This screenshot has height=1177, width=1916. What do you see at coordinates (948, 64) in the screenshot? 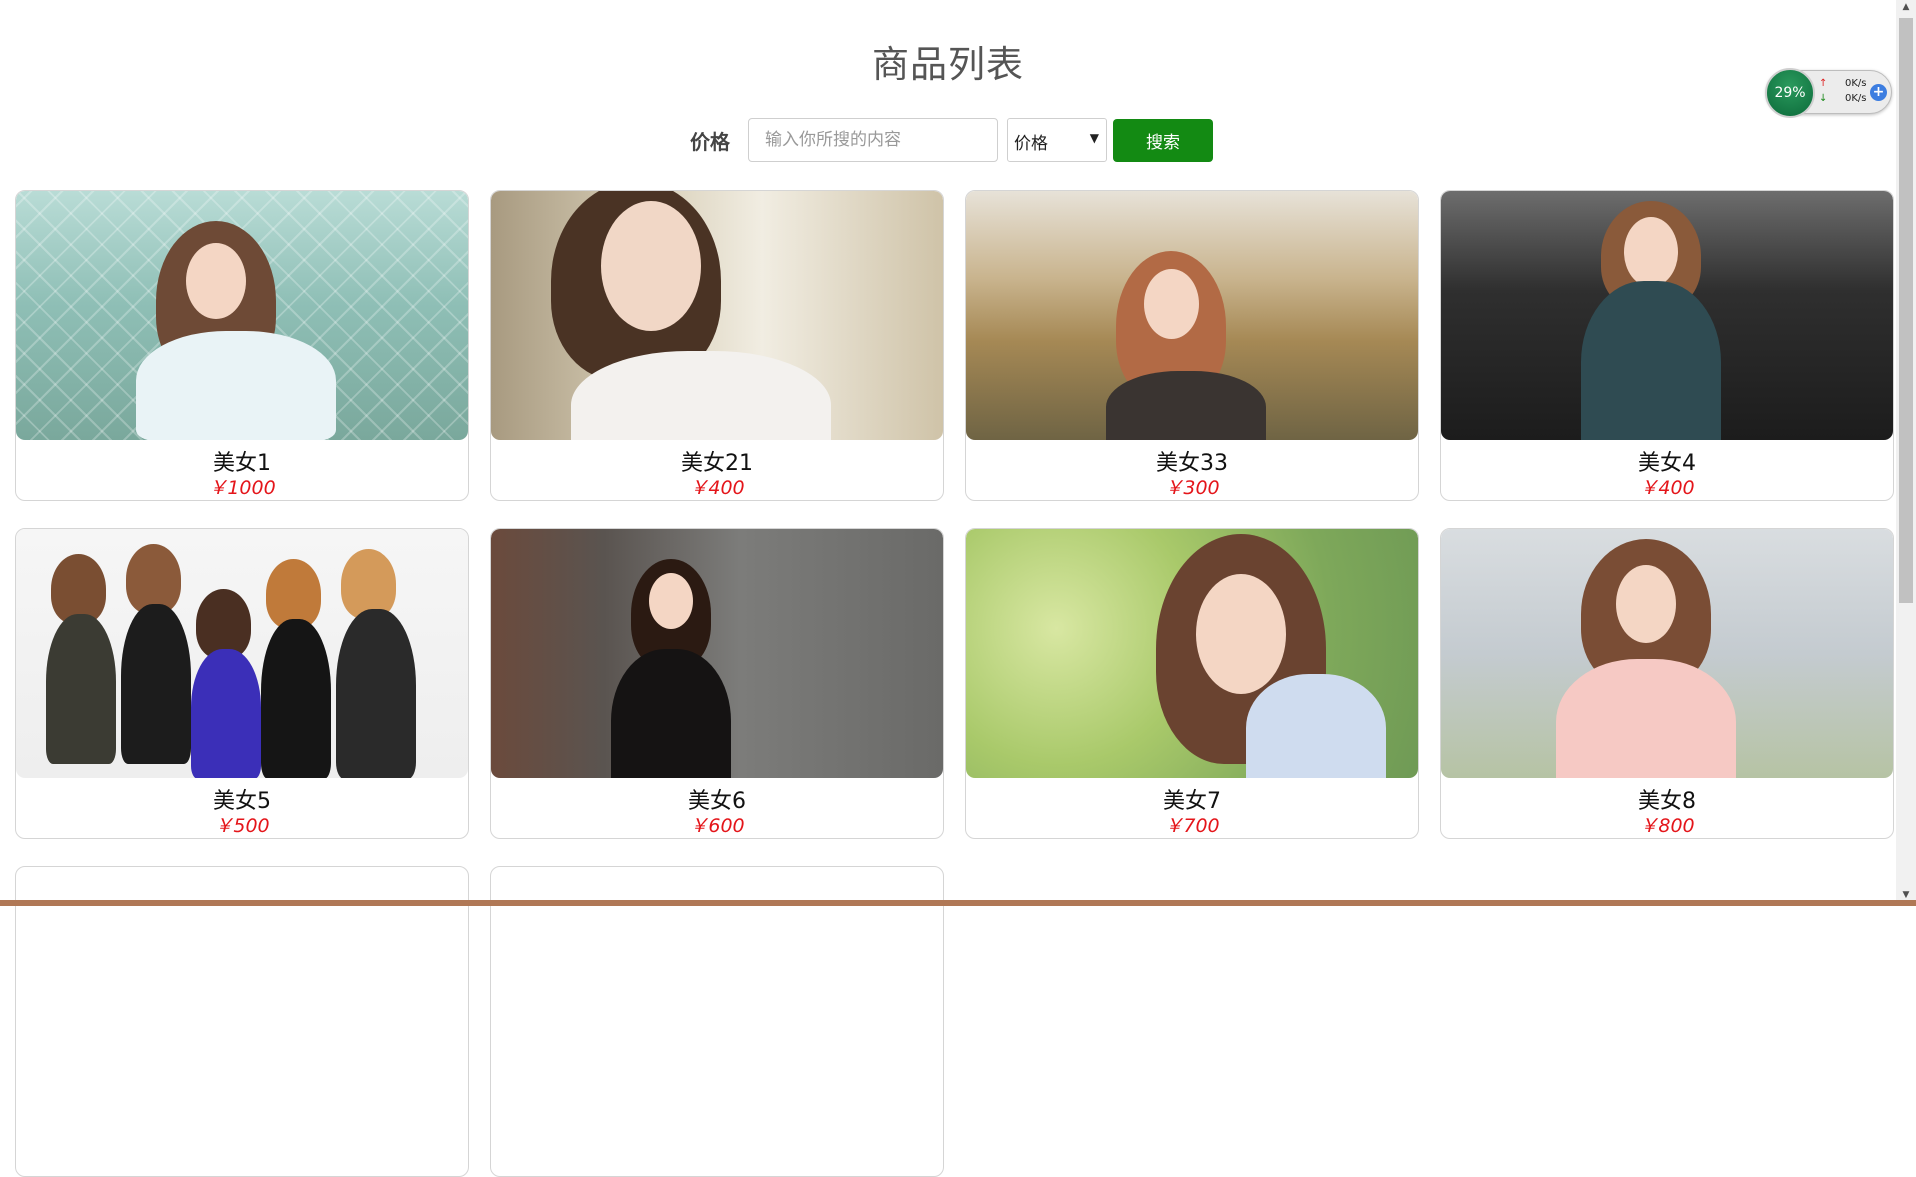
I see `page-title: 商品列表` at bounding box center [948, 64].